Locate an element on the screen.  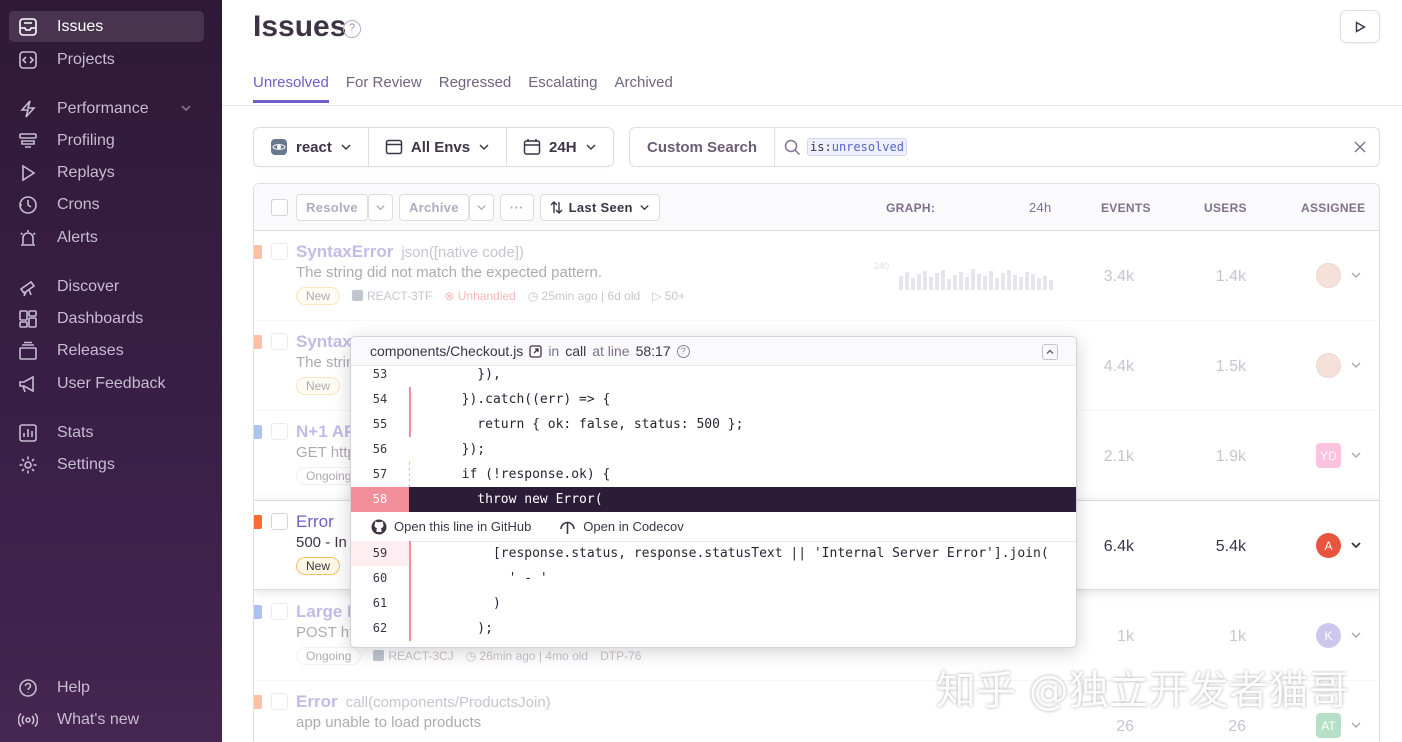
sidebar-item-alerts: Alerts is located at coordinates (106, 237).